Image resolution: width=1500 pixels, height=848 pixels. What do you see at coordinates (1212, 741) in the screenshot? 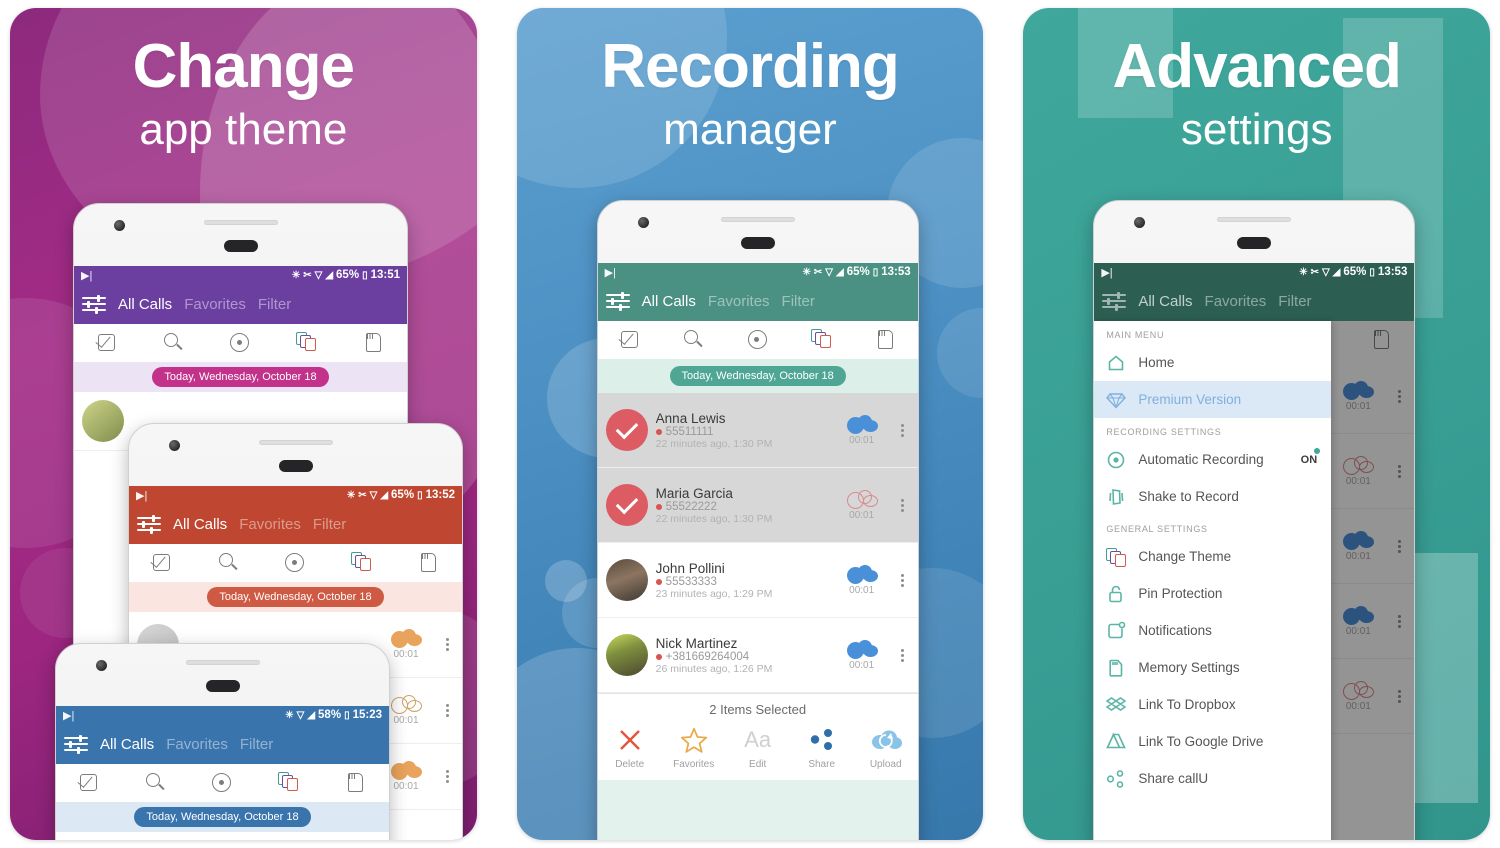
I see `drawer-item-link-to-google-drive: Link To Google Drive` at bounding box center [1212, 741].